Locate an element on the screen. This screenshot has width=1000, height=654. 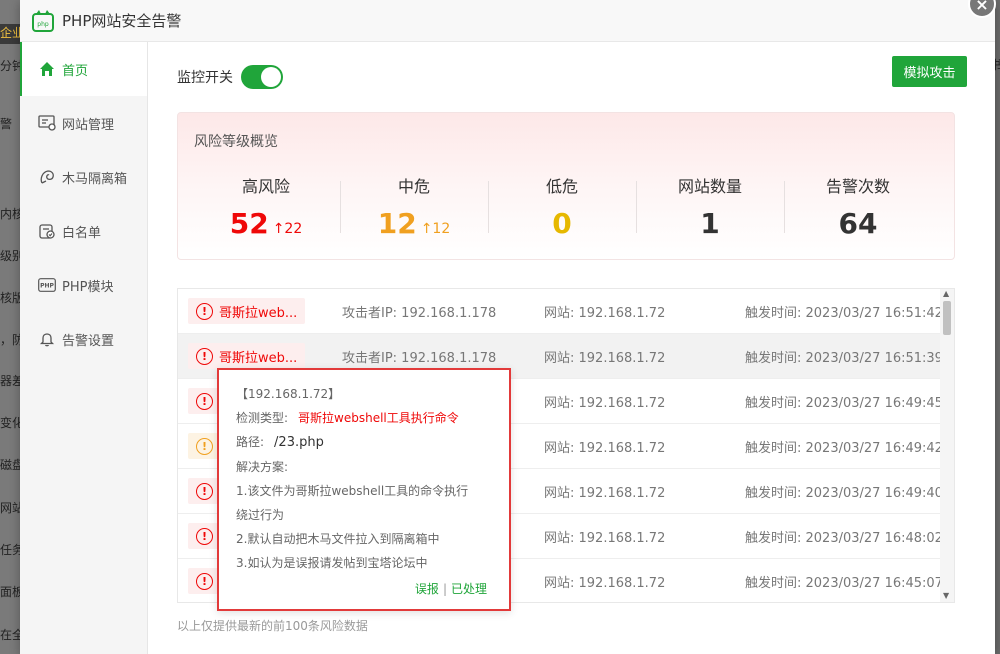
sidebar-item-site-management: 网站管理 is located at coordinates (83, 123).